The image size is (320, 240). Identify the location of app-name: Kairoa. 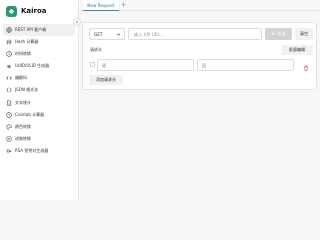
(34, 11).